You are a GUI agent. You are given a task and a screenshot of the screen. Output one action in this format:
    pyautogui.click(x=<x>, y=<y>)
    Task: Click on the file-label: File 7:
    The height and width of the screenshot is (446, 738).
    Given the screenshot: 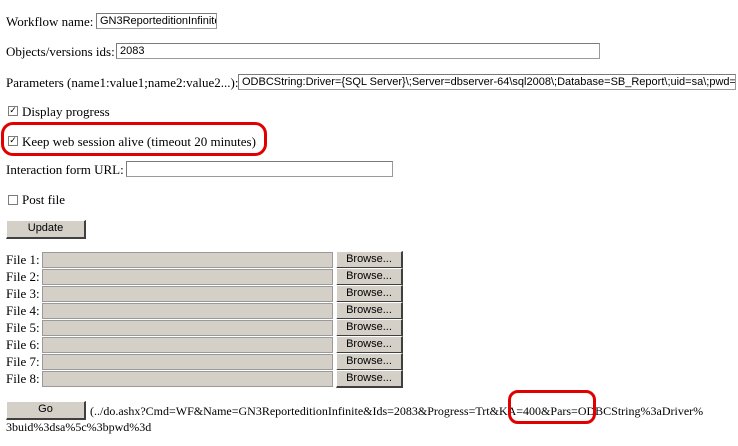 What is the action you would take?
    pyautogui.click(x=23, y=361)
    